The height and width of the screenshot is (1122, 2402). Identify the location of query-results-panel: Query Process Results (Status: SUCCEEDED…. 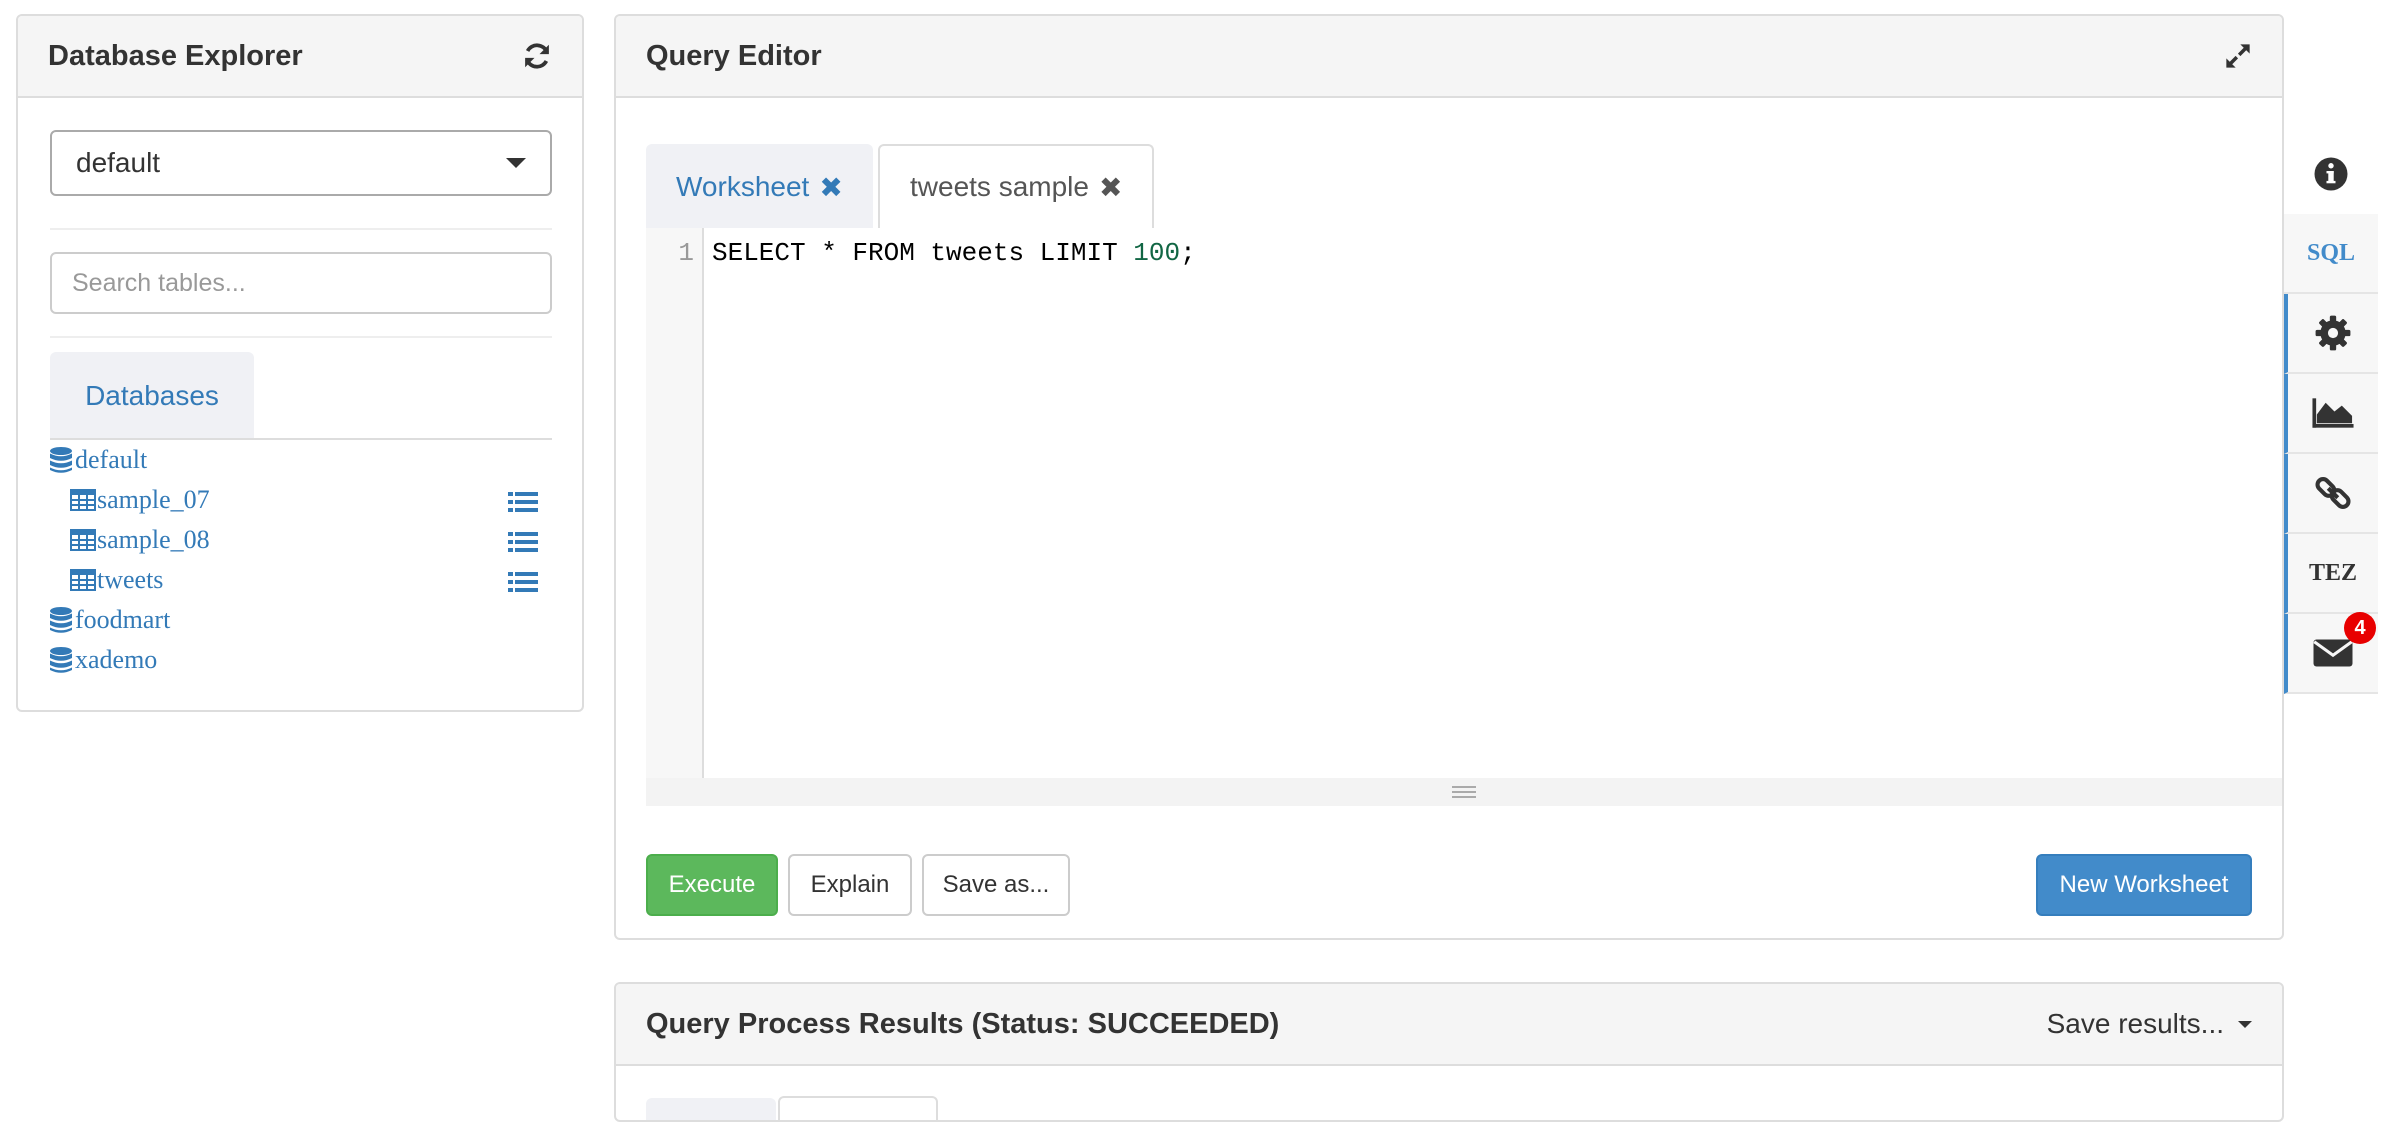
(1449, 1052).